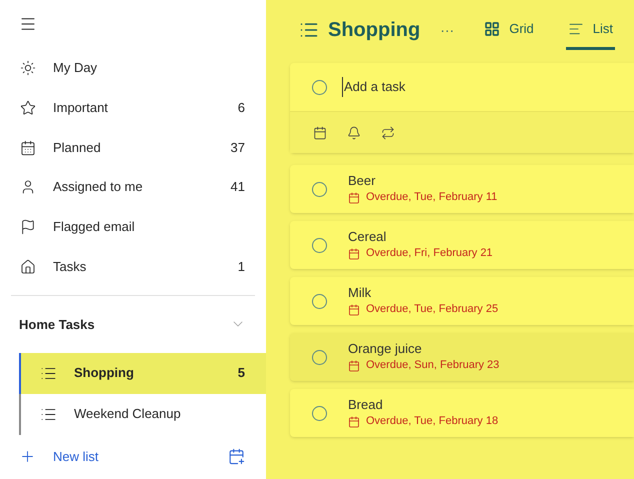 The height and width of the screenshot is (479, 634). Describe the element at coordinates (432, 309) in the screenshot. I see `due-date: Overdue, Tue, February 25` at that location.